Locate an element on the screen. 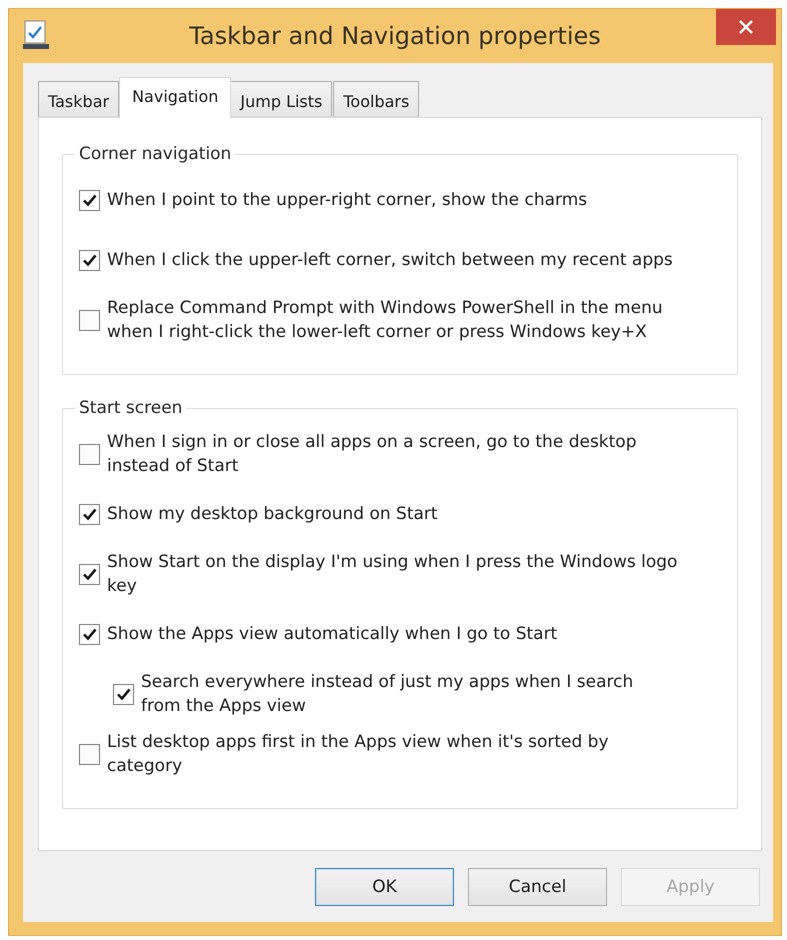  checkbox-label: Show my desktop background on Start is located at coordinates (272, 514).